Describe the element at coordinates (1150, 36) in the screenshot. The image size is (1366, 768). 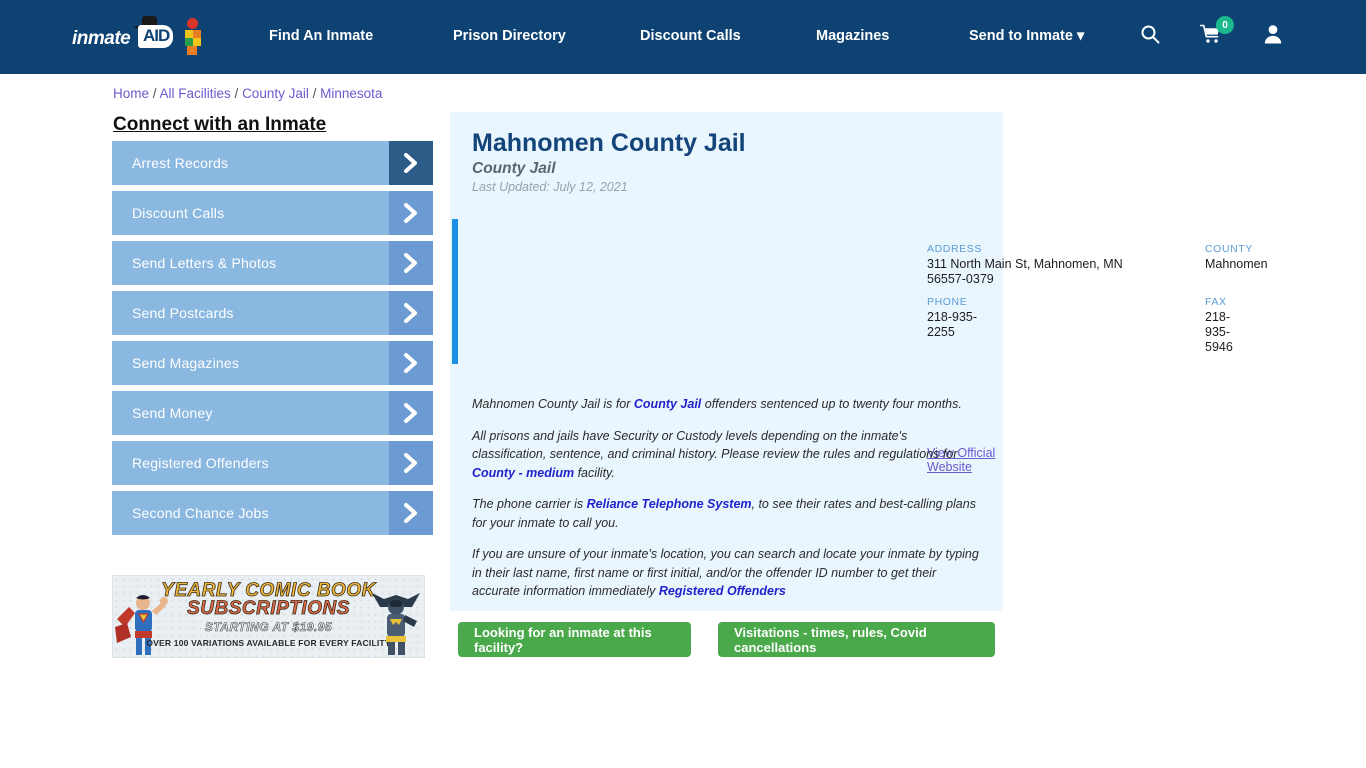
I see `search-icon` at that location.